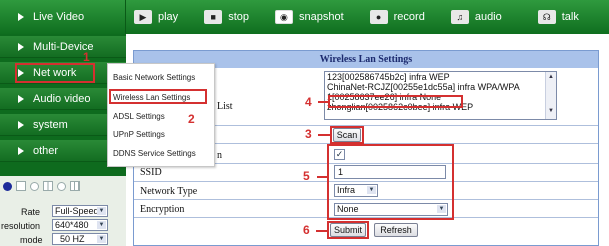 The width and height of the screenshot is (609, 246). I want to click on play-icon: ▶, so click(143, 17).